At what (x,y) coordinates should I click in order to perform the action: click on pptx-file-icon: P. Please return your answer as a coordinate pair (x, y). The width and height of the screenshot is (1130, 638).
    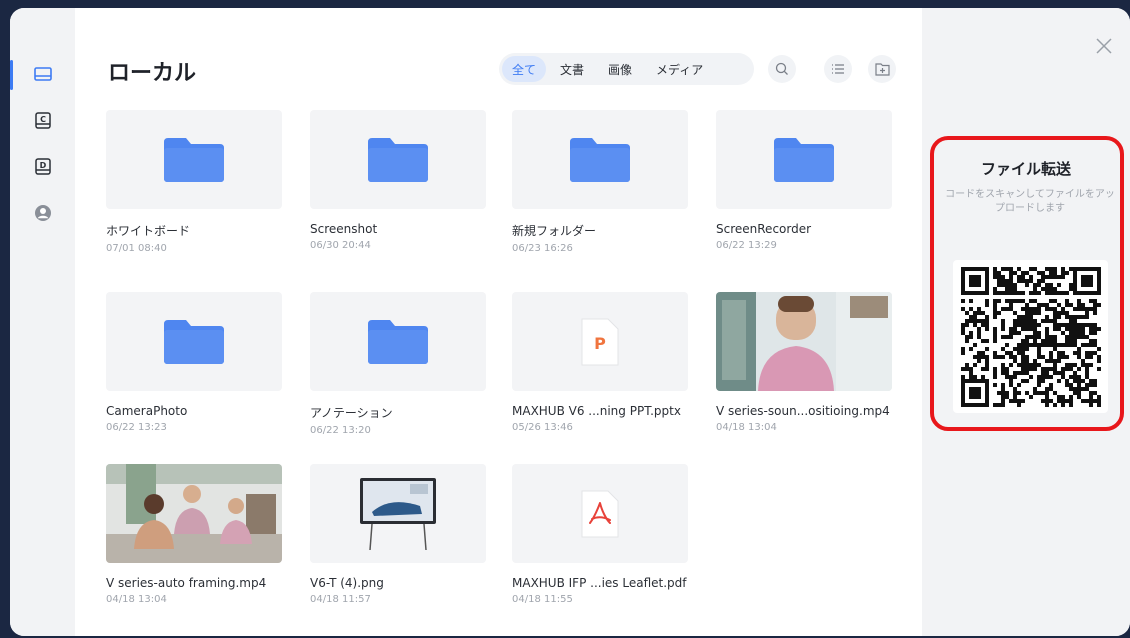
    Looking at the image, I should click on (600, 341).